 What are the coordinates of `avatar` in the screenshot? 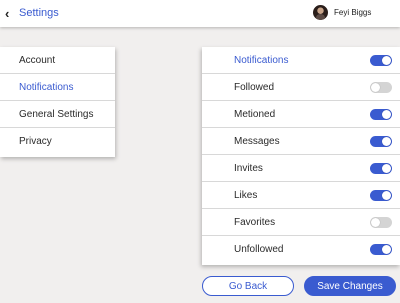 It's located at (320, 12).